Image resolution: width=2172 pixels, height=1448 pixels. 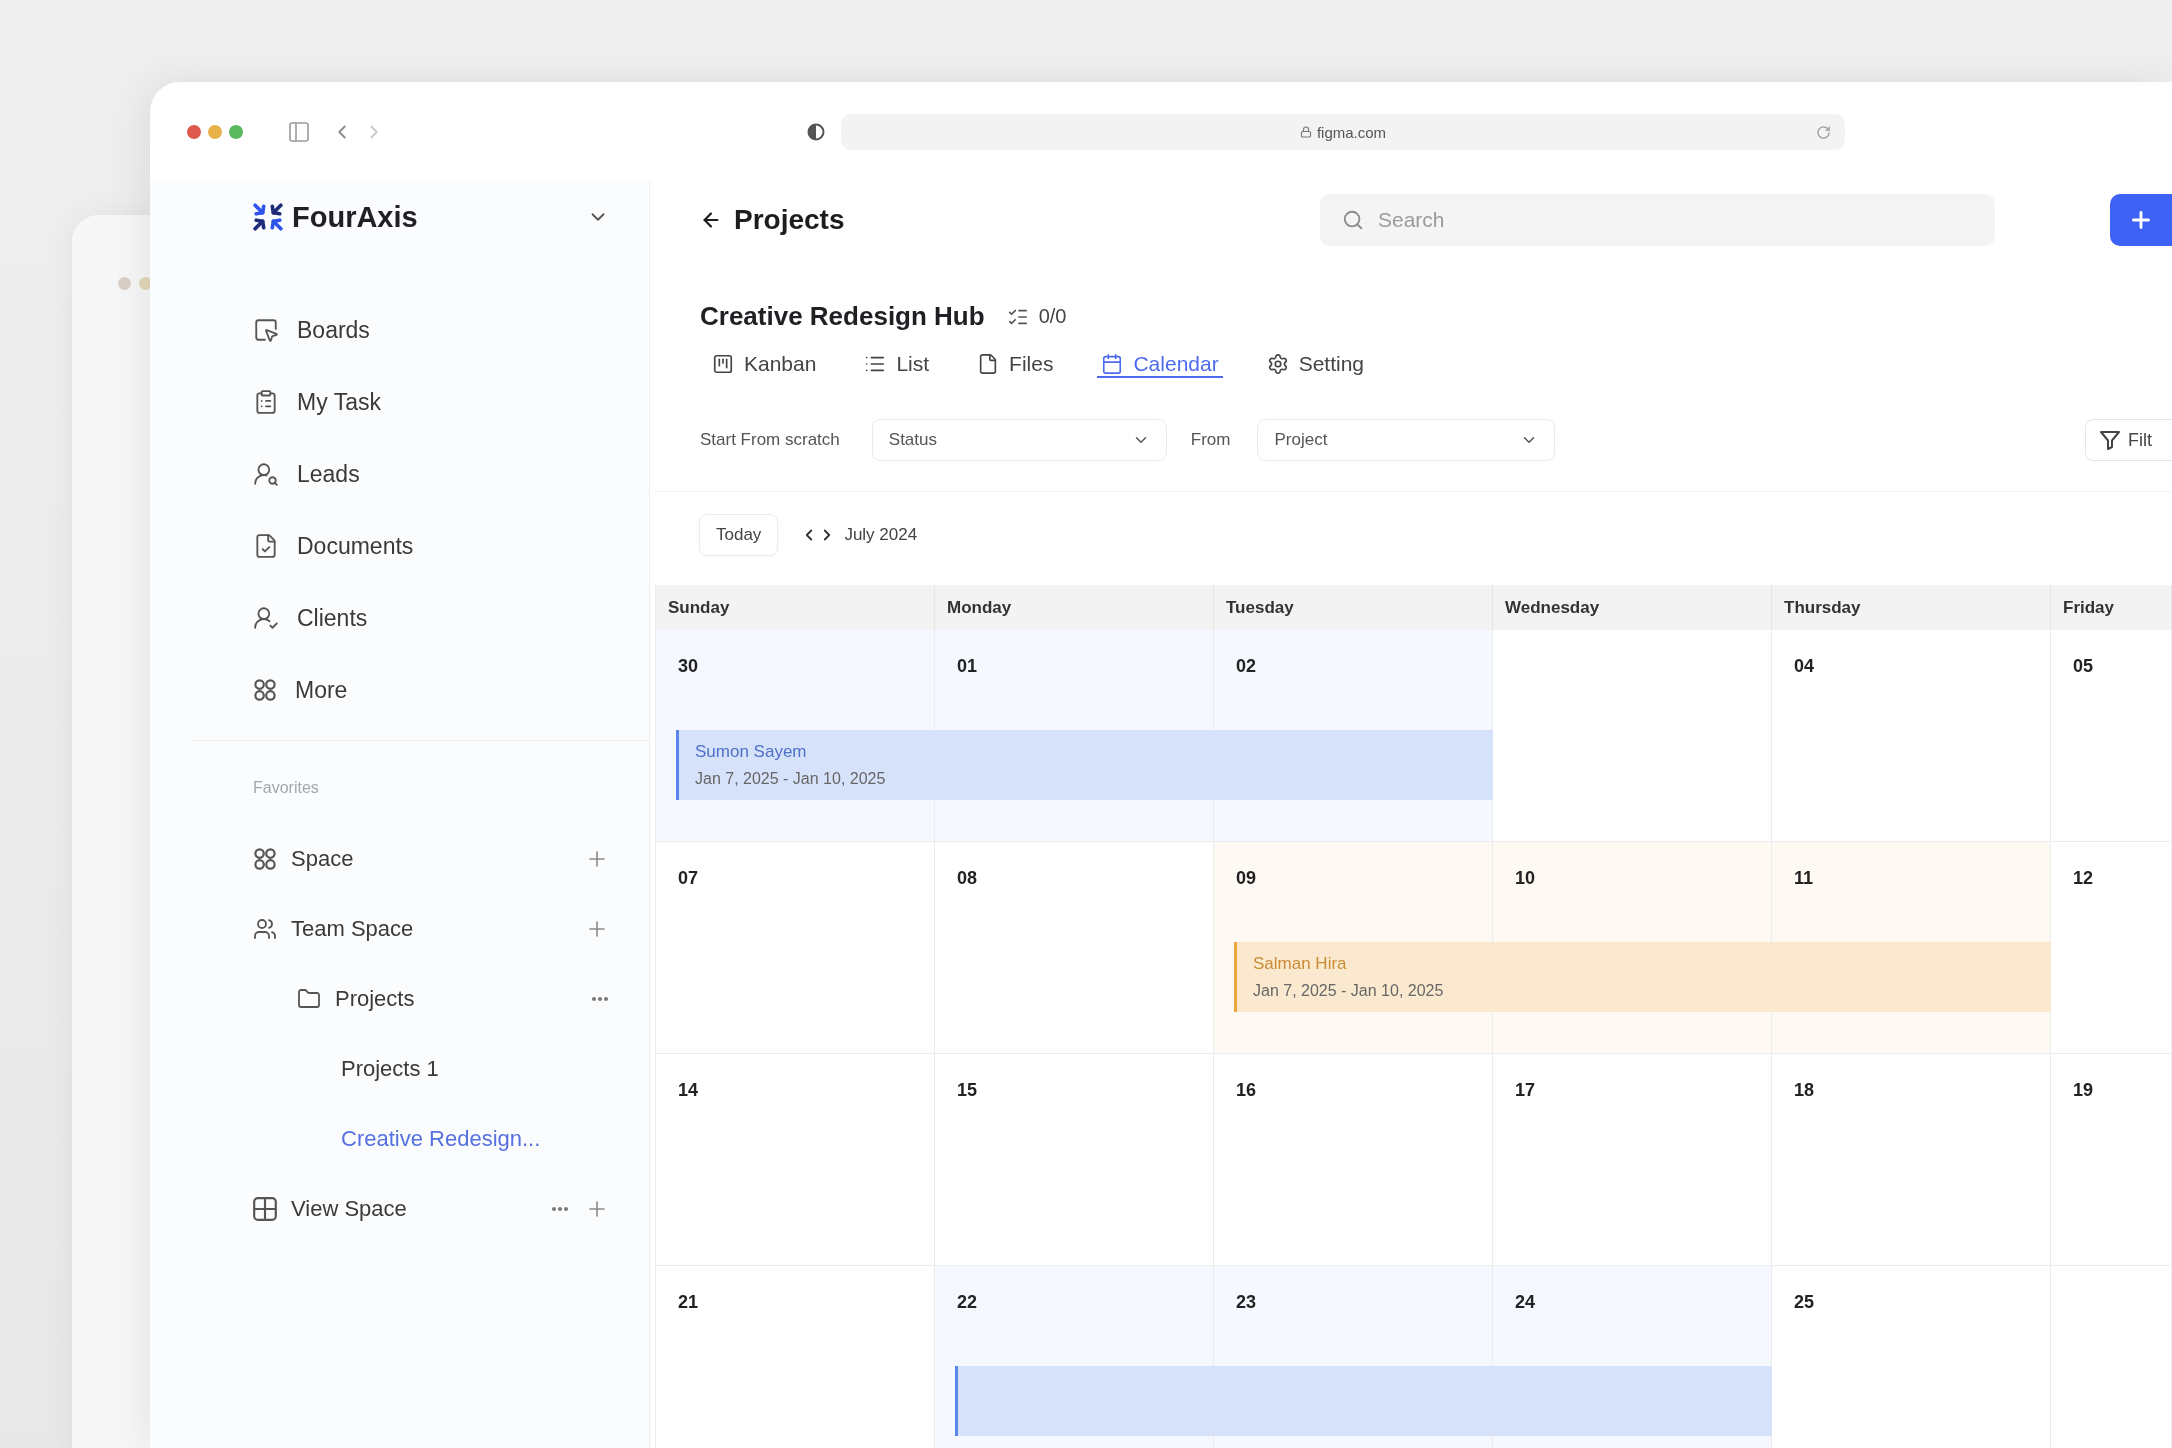 I want to click on file-check-icon, so click(x=266, y=546).